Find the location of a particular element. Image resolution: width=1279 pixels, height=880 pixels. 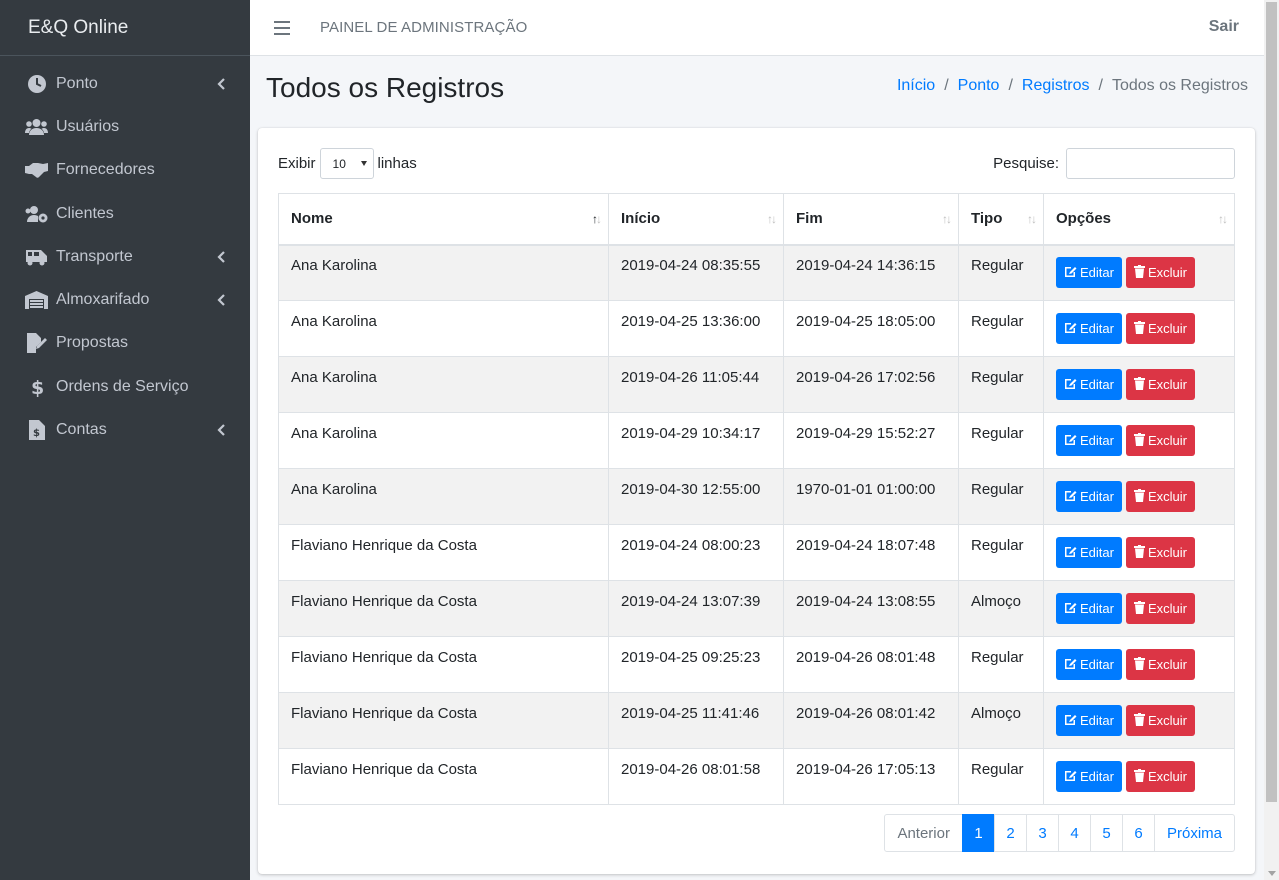

cell-inicio: 2019-04-29 10:34:17 is located at coordinates (696, 440).